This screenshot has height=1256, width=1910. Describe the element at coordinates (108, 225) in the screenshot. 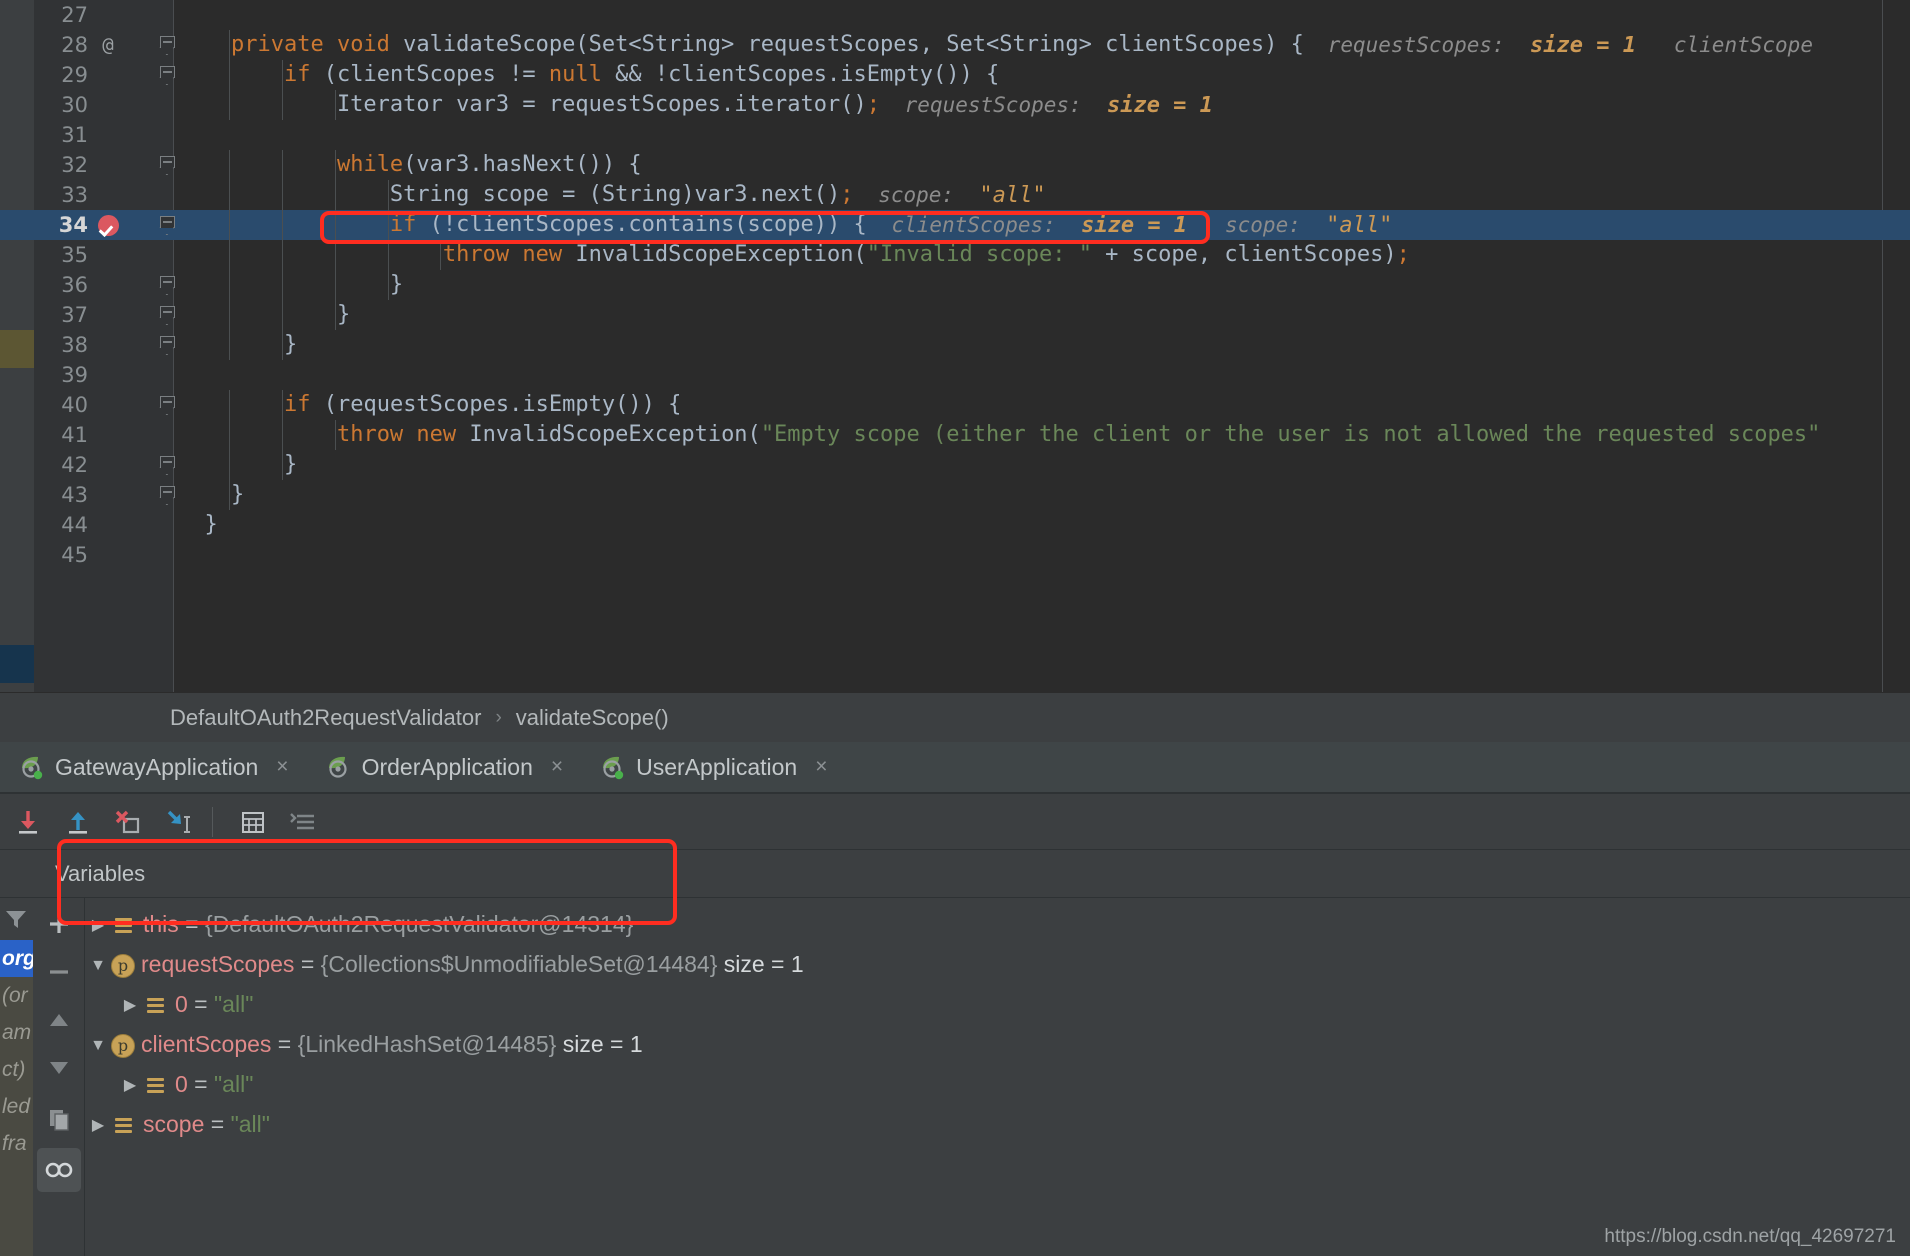

I see `breakpoint-verified-icon` at that location.